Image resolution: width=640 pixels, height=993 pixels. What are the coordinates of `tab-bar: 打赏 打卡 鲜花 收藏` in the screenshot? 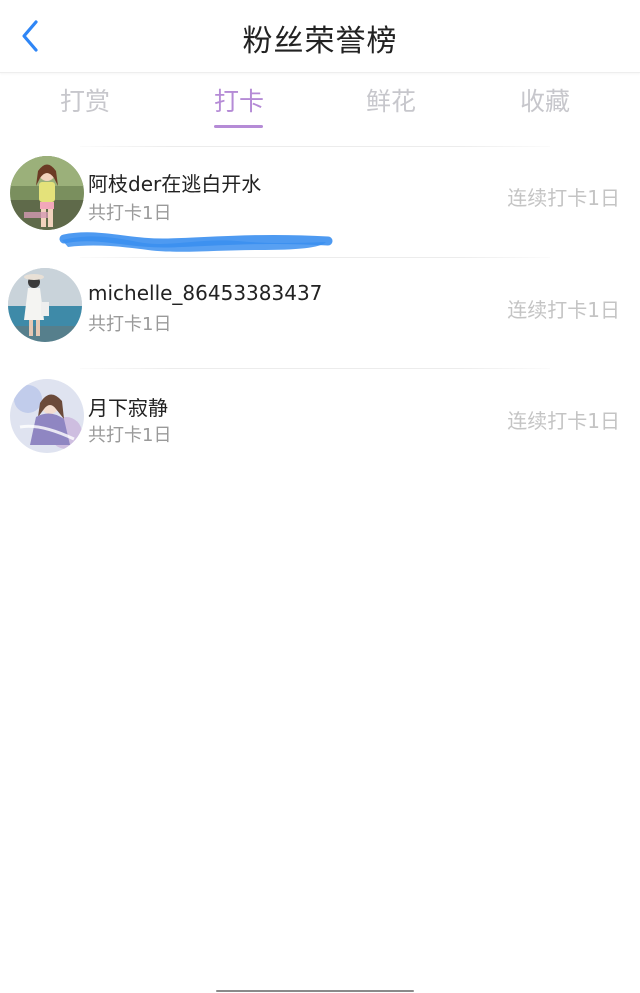 It's located at (320, 102).